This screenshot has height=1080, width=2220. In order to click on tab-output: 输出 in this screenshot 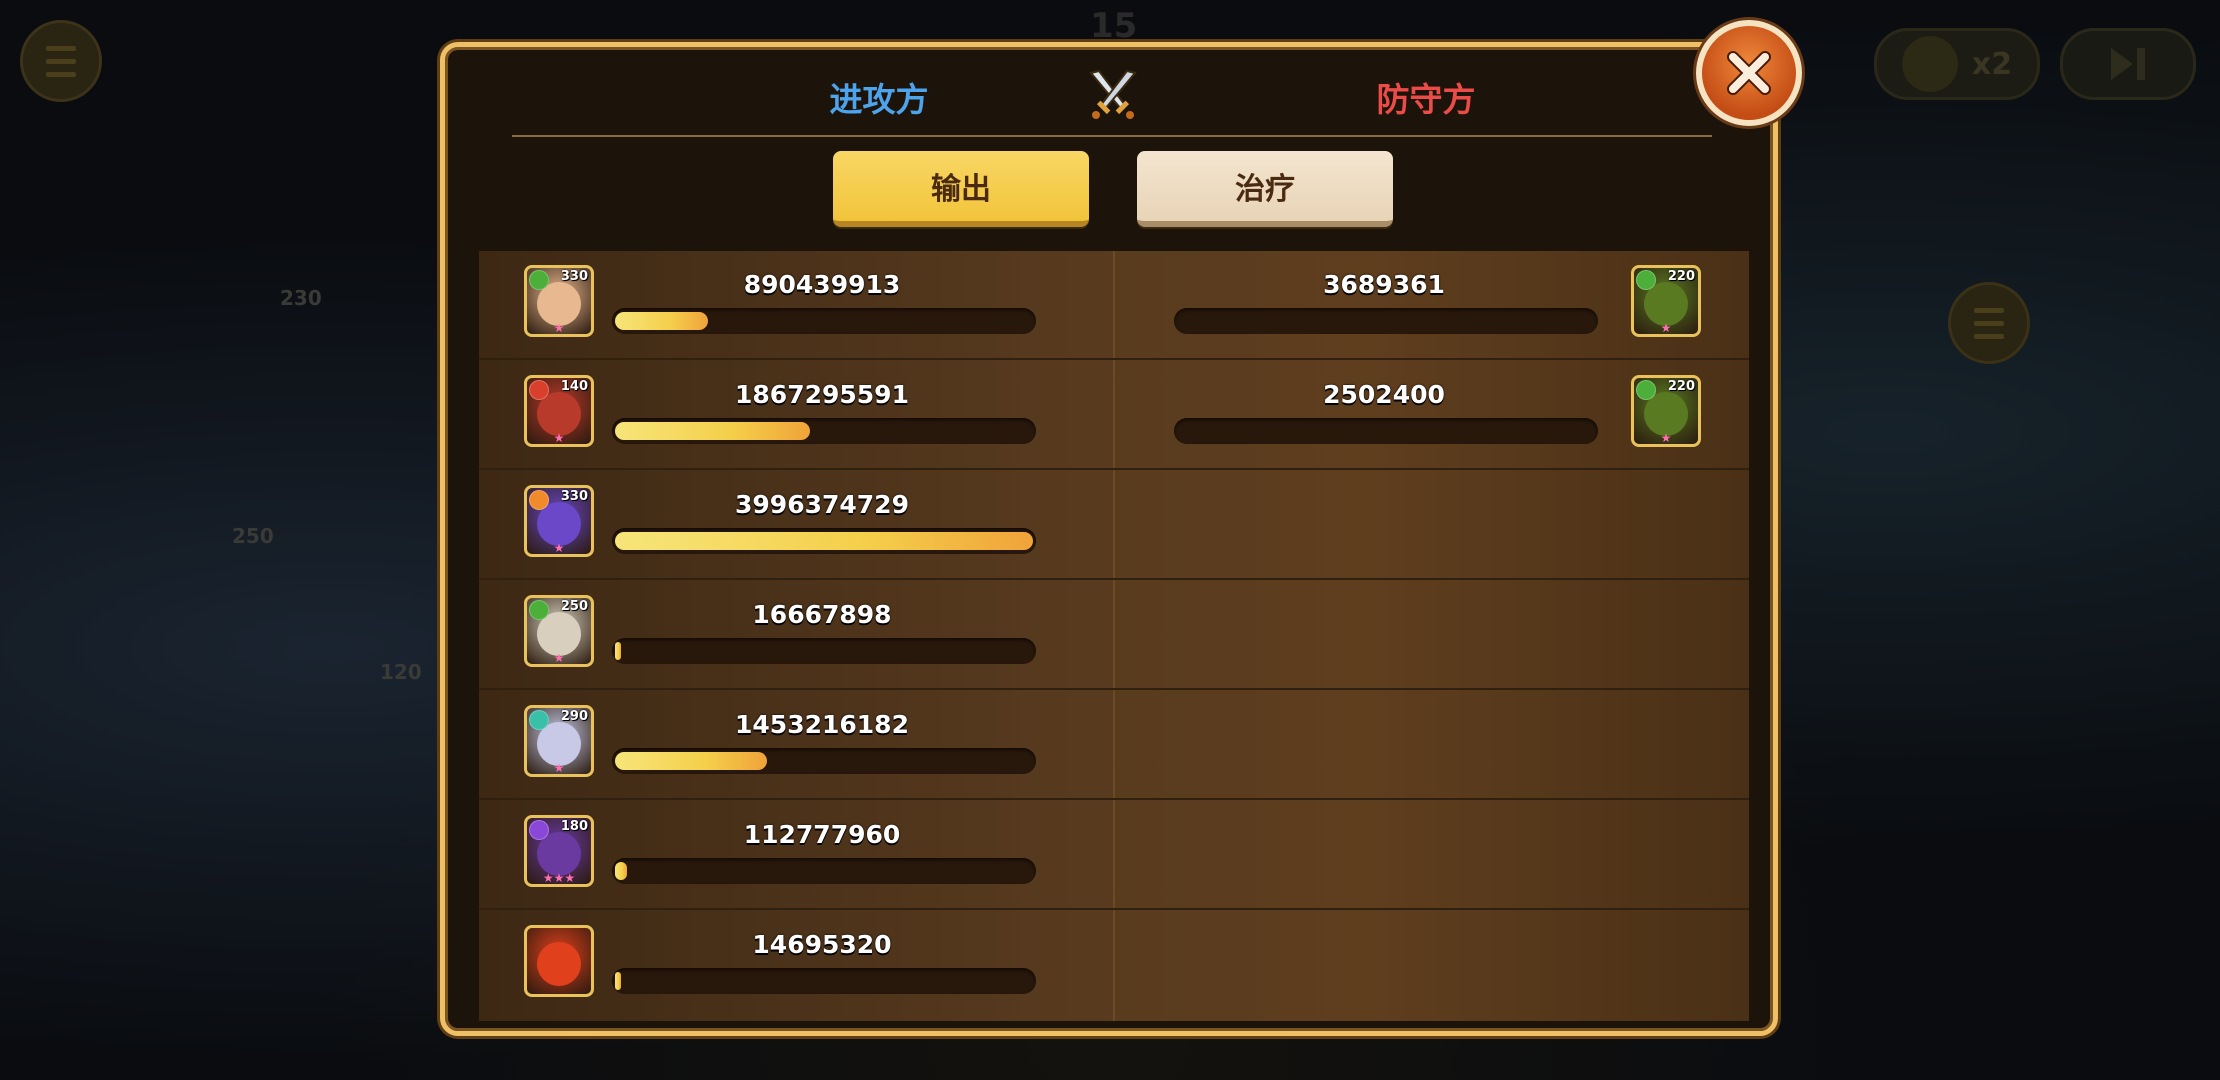, I will do `click(961, 189)`.